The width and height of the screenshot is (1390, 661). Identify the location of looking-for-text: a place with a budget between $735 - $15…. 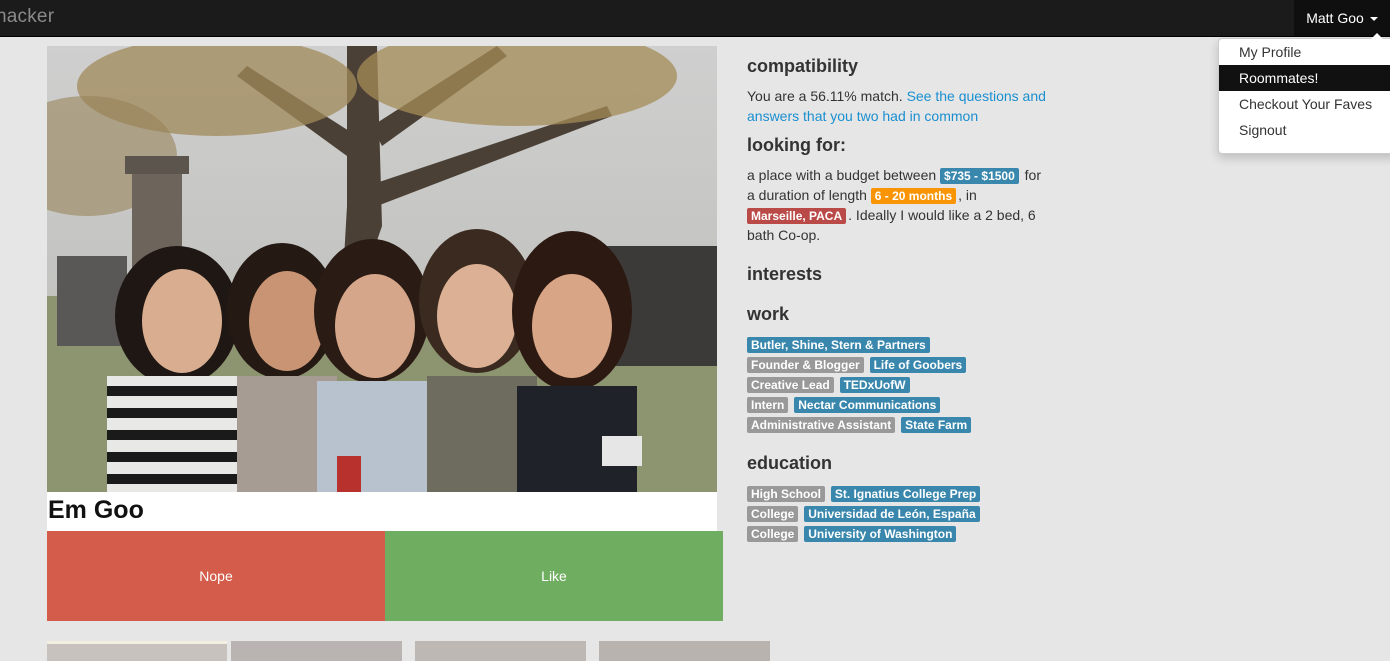
(897, 205).